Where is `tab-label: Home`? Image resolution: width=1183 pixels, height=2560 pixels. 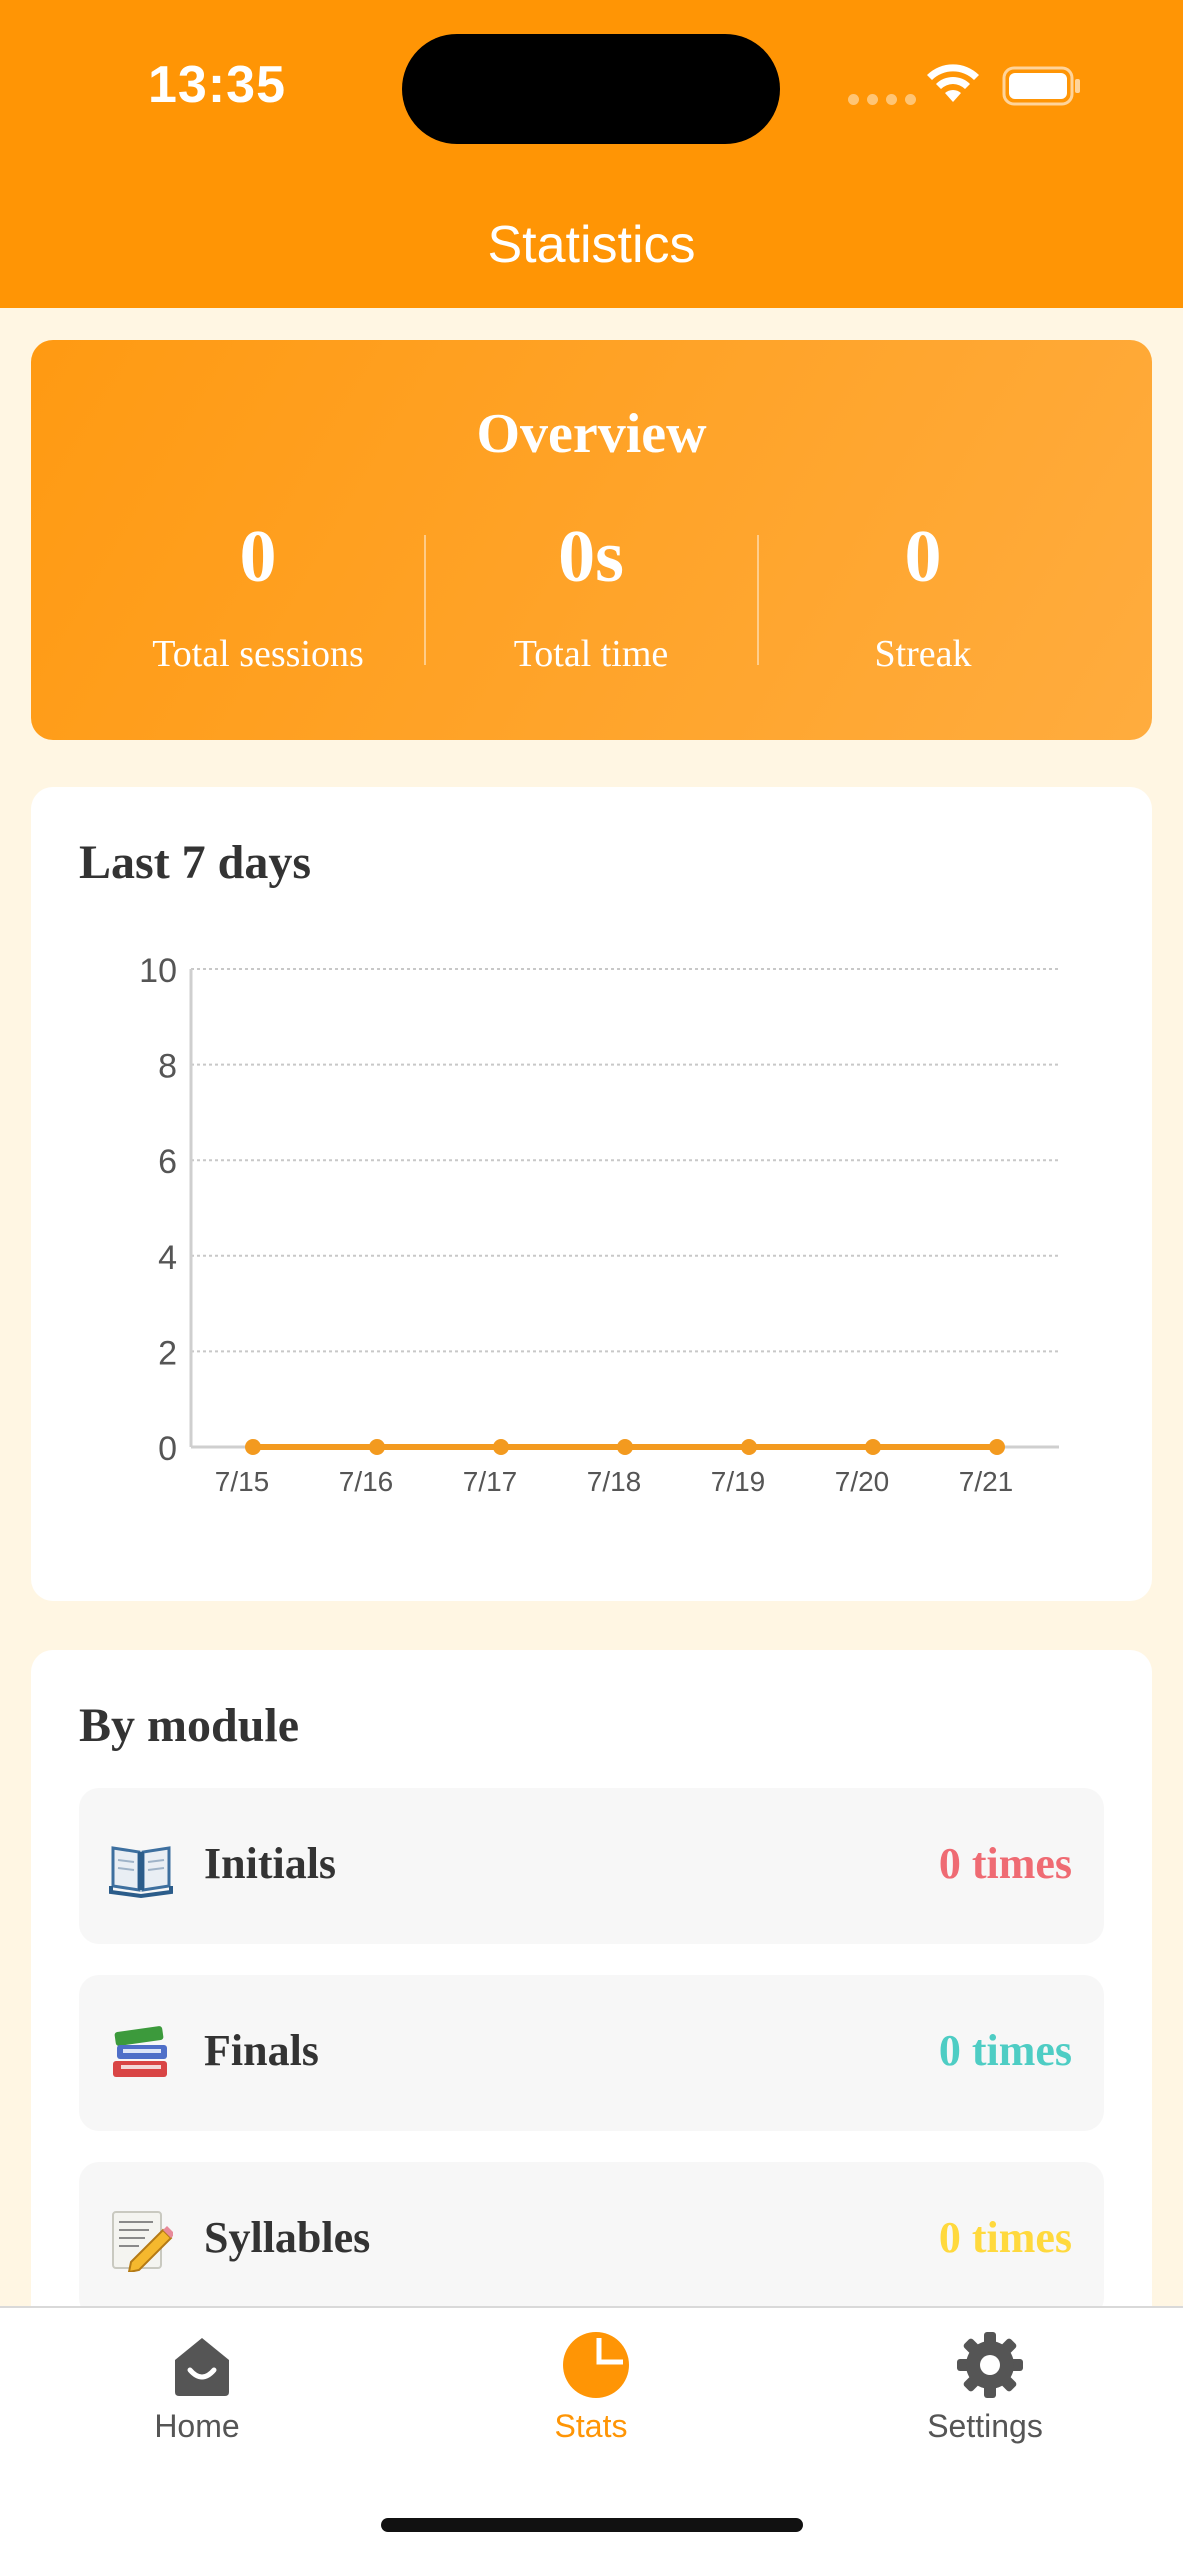 tab-label: Home is located at coordinates (197, 2426).